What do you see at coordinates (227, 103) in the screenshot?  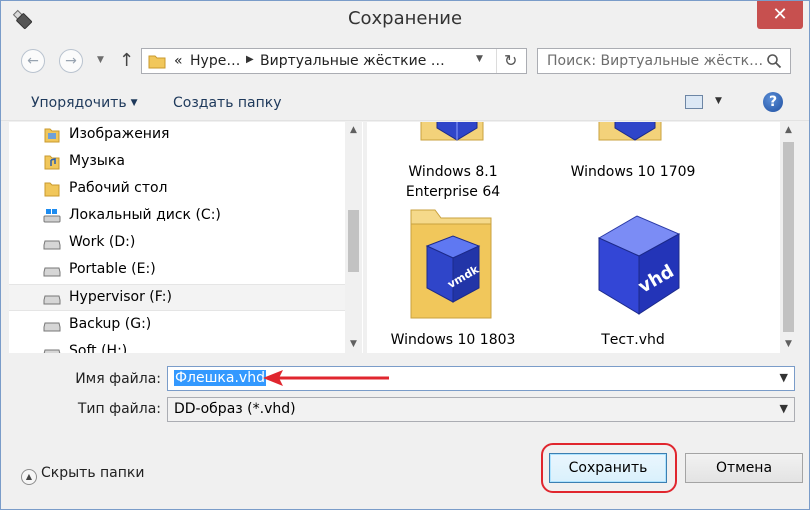 I see `new-folder-button: Создать папку` at bounding box center [227, 103].